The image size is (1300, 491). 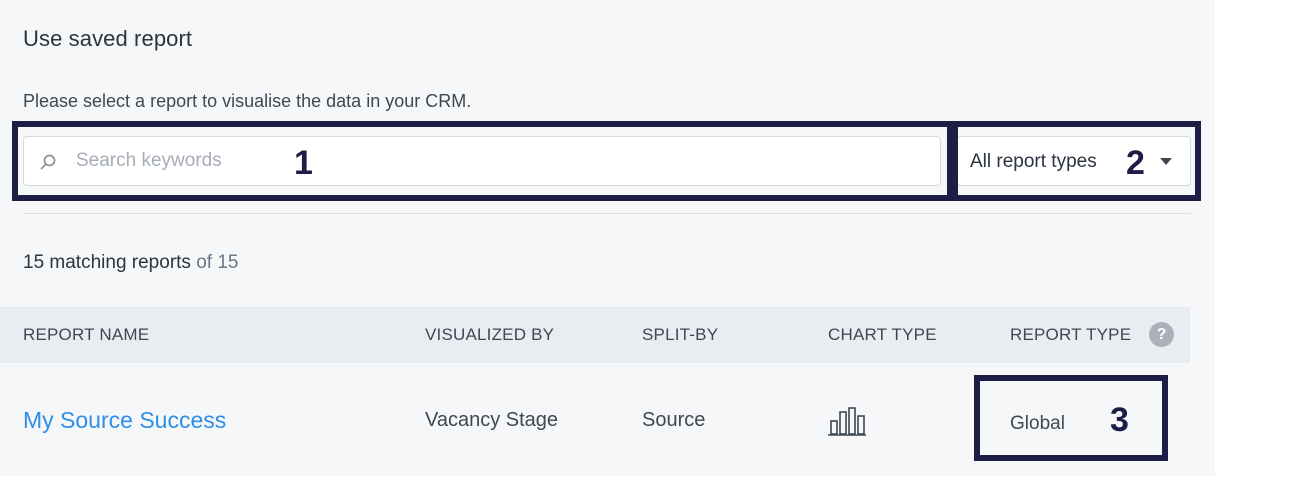 I want to click on bar-chart-icon, so click(x=847, y=421).